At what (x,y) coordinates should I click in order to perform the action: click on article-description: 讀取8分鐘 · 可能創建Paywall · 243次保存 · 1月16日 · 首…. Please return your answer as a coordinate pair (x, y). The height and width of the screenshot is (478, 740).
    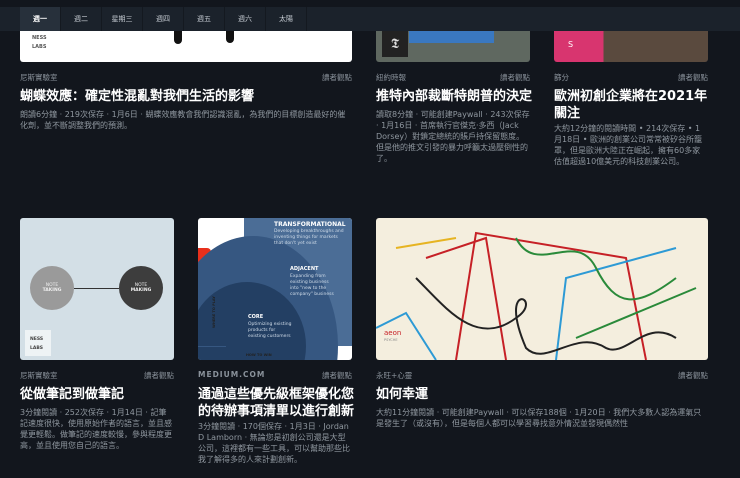
    Looking at the image, I should click on (453, 136).